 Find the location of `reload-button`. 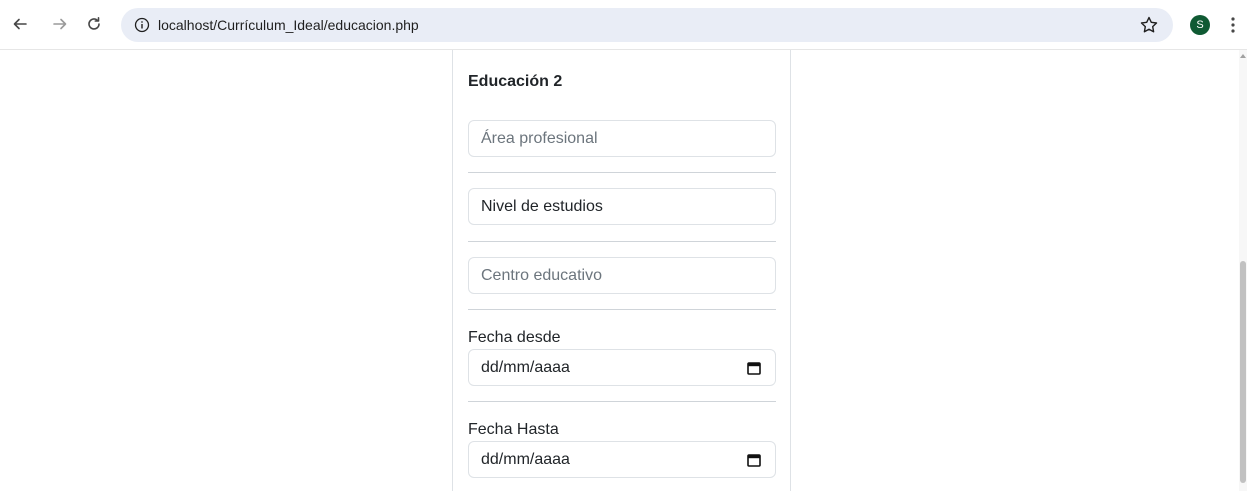

reload-button is located at coordinates (94, 24).